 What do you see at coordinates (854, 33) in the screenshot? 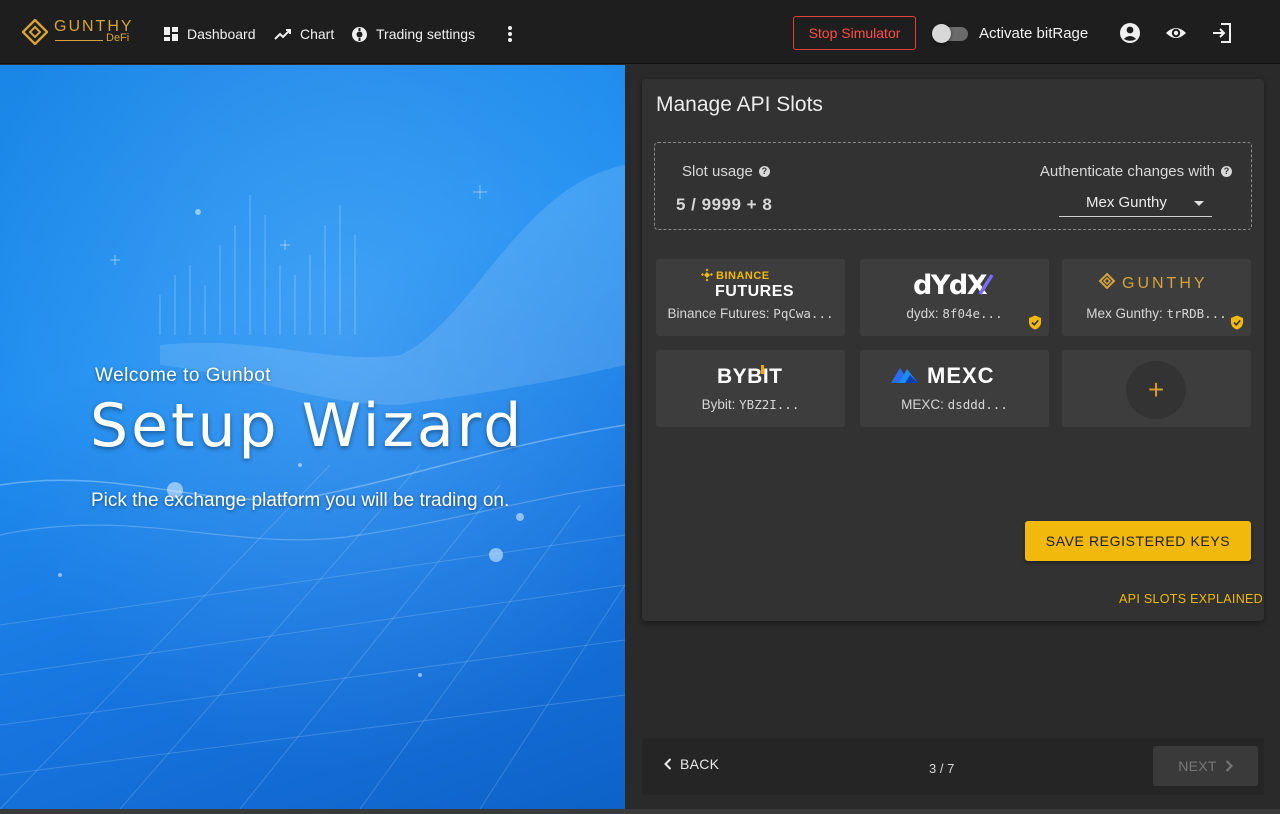
I see `stop-simulator-button: Stop Simulator` at bounding box center [854, 33].